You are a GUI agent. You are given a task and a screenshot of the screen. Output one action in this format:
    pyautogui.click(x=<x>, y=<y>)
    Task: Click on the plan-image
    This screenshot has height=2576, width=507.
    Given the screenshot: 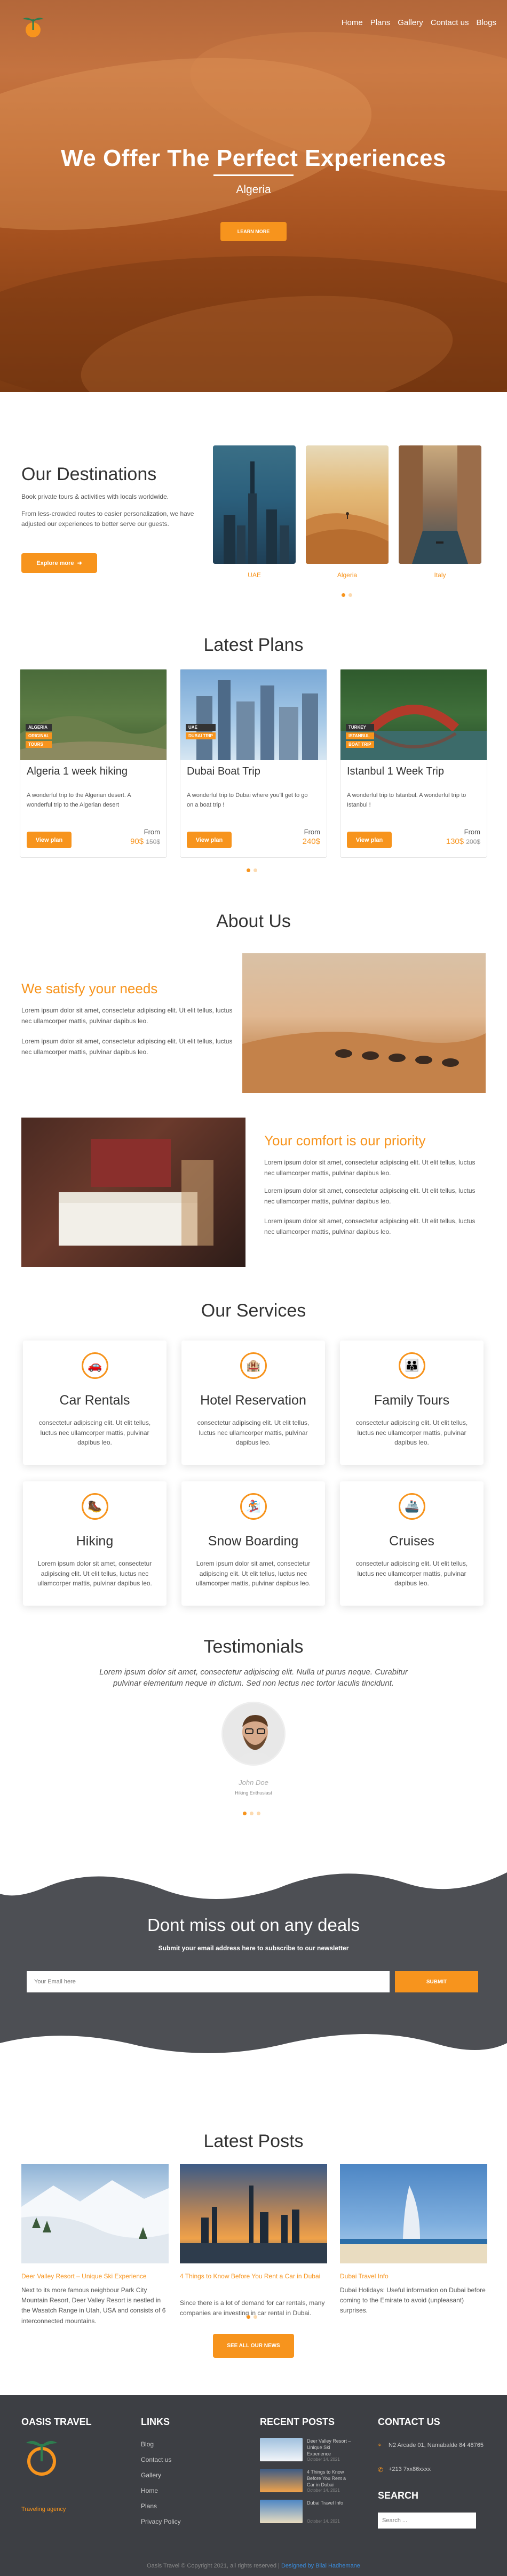 What is the action you would take?
    pyautogui.click(x=253, y=714)
    